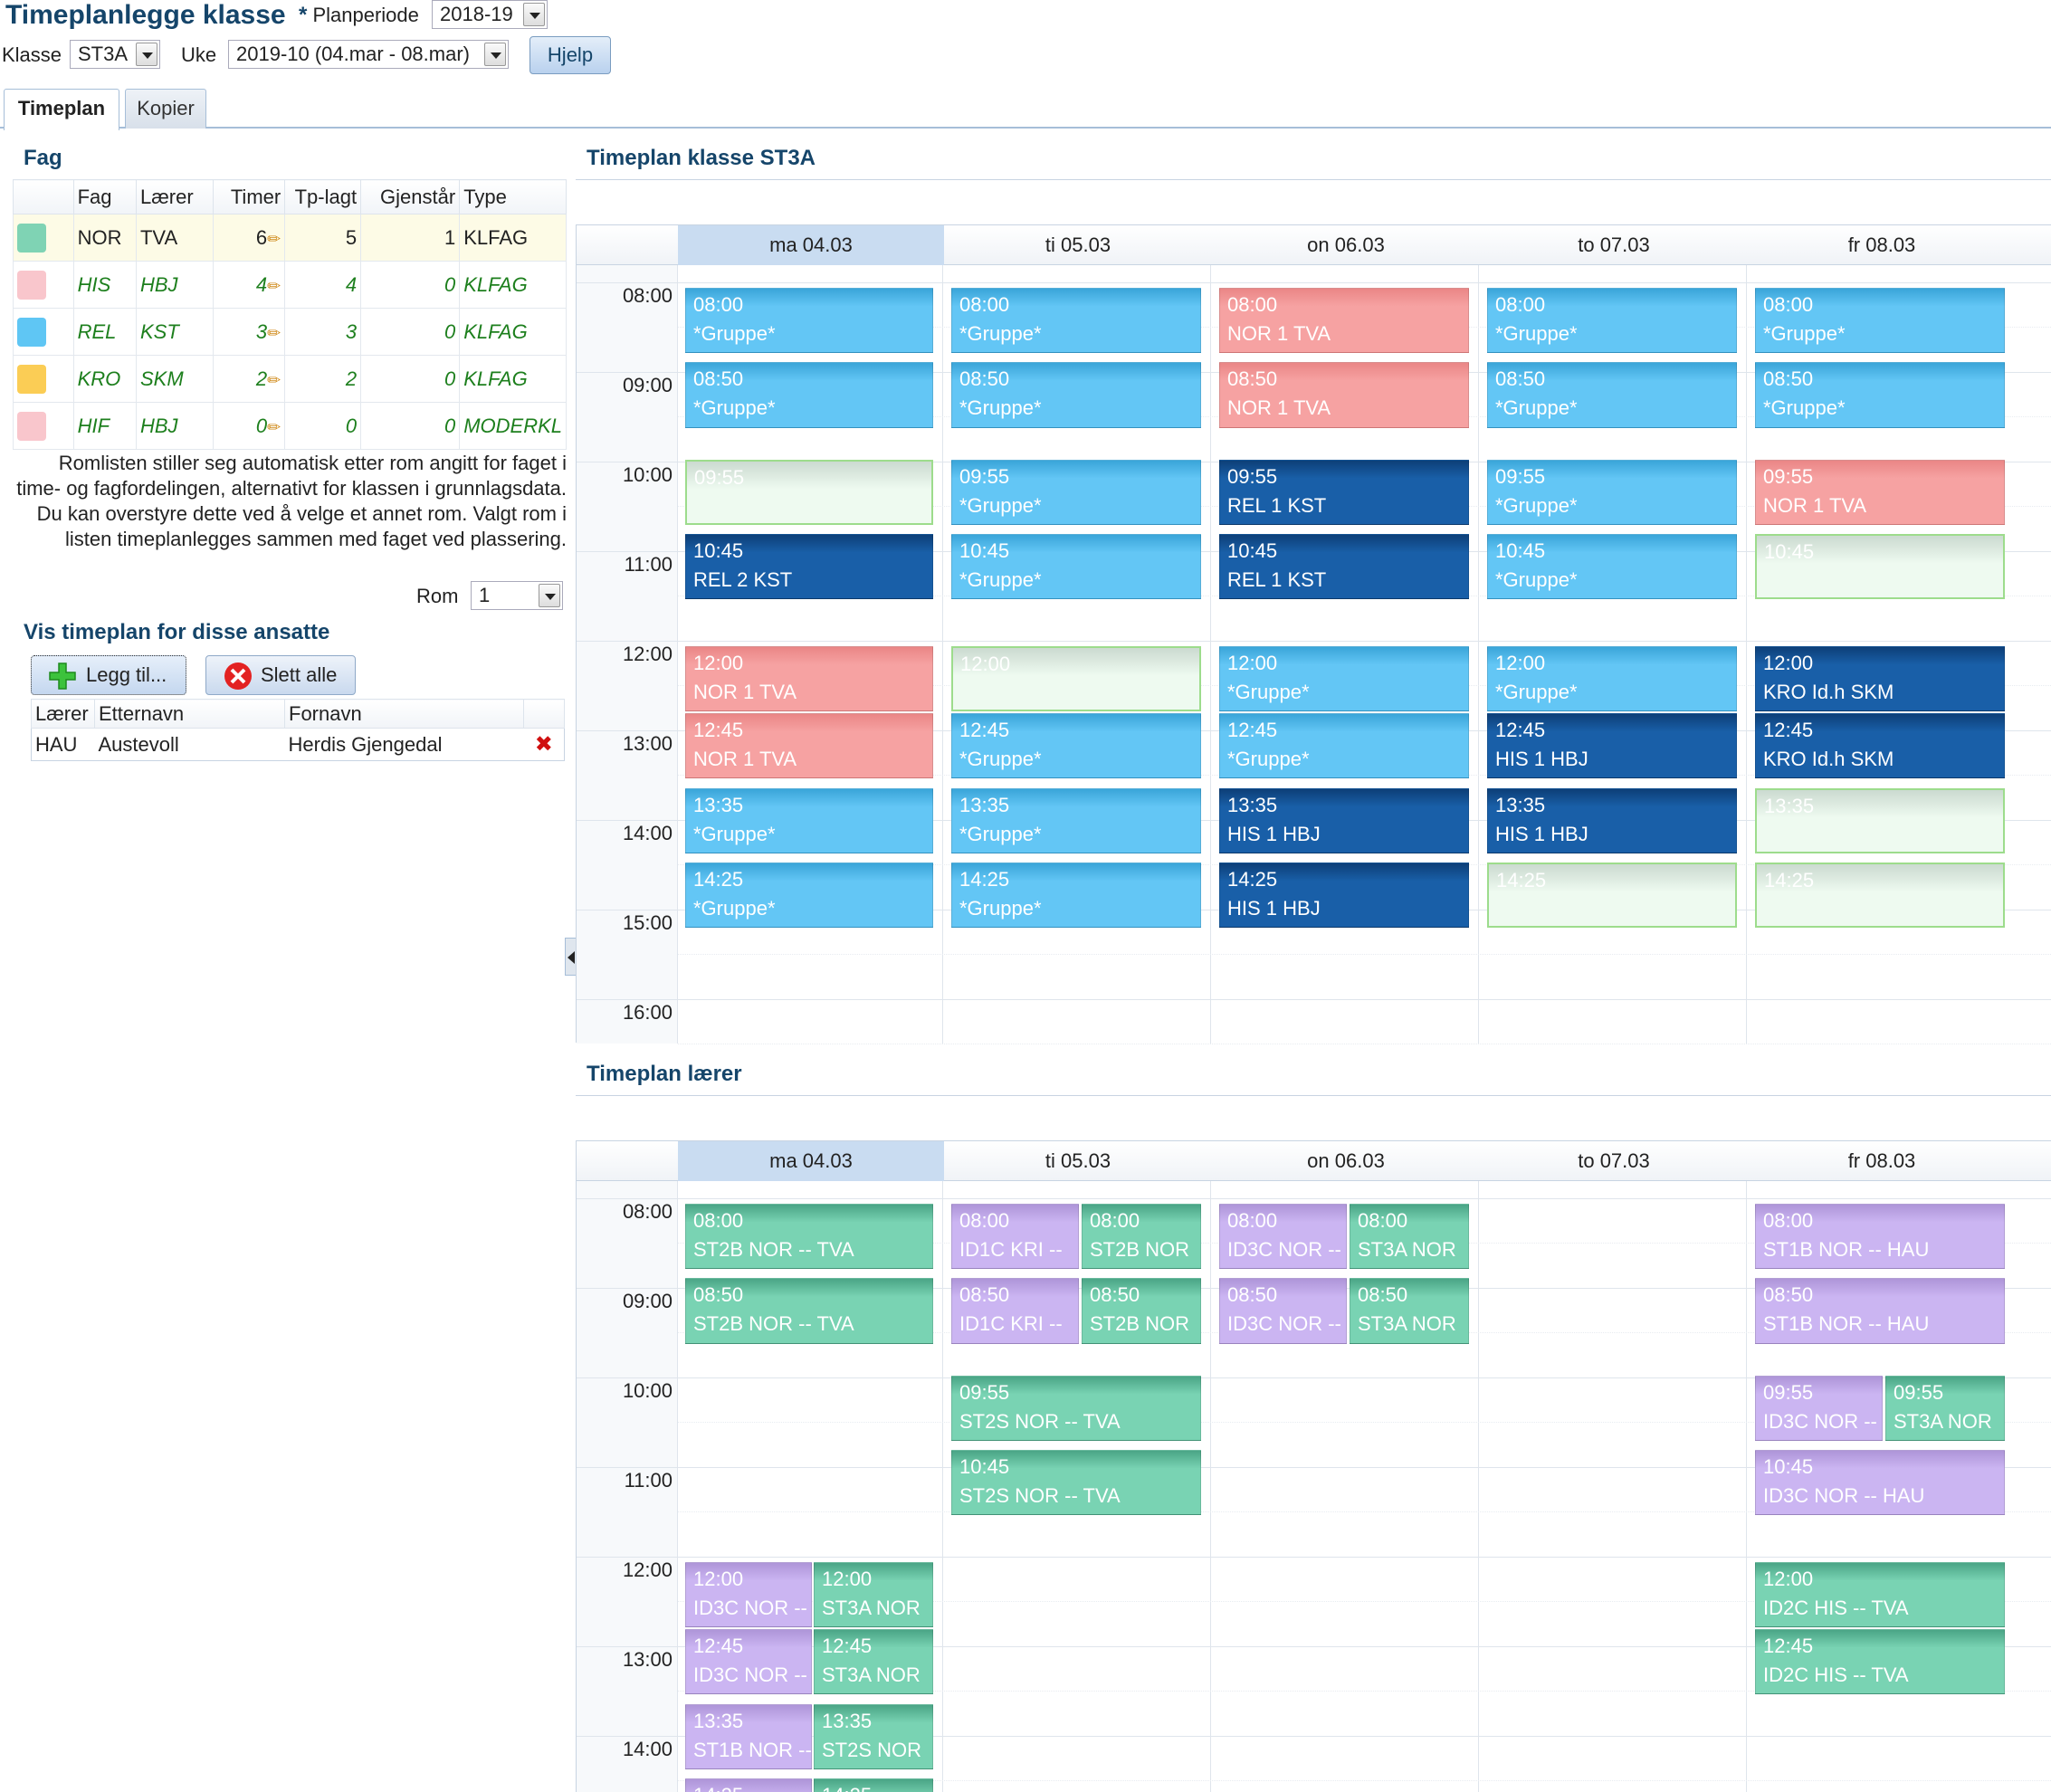  What do you see at coordinates (290, 426) in the screenshot?
I see `fag-row-hif: HIF HBJ 0✏ 0 0 MODERKL` at bounding box center [290, 426].